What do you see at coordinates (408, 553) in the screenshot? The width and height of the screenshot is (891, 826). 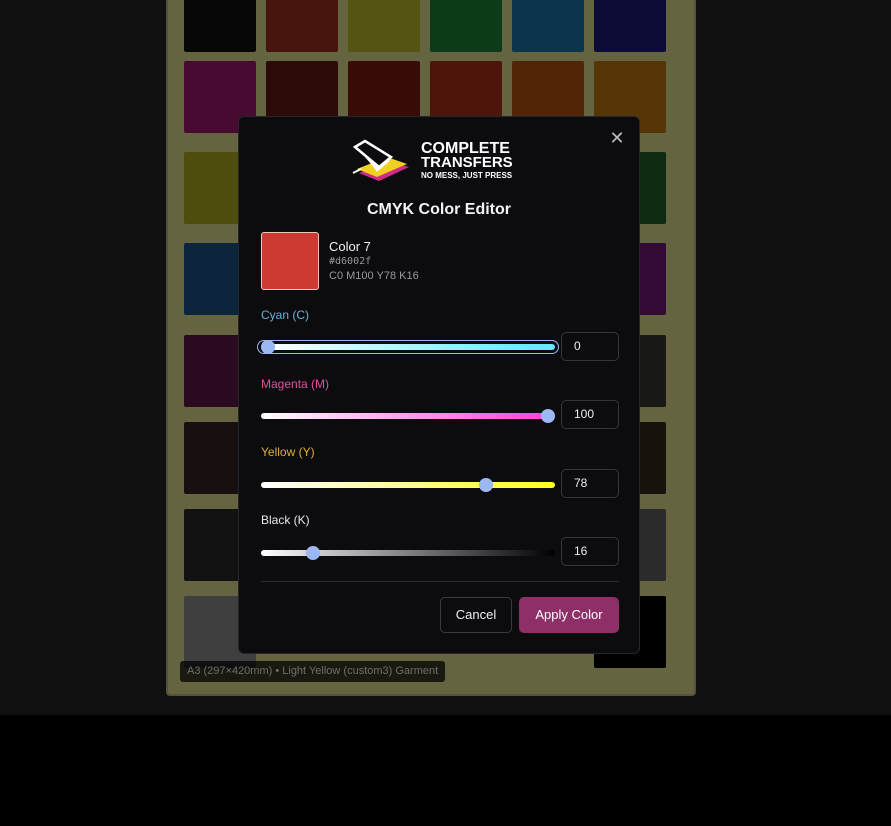 I see `black-slider` at bounding box center [408, 553].